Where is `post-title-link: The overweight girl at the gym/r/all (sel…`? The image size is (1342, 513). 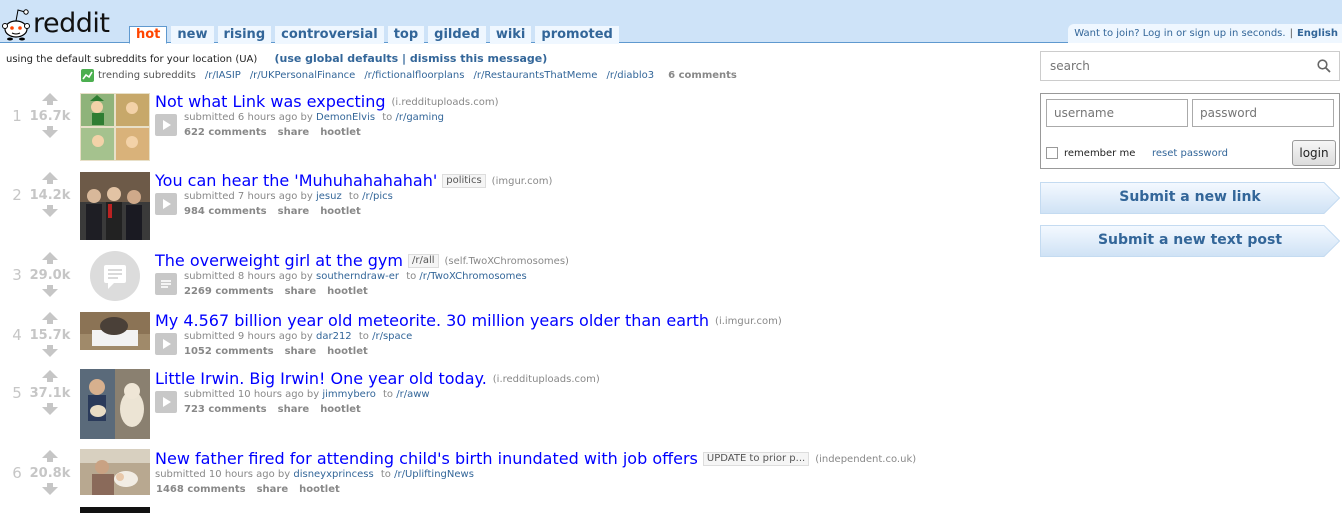
post-title-link: The overweight girl at the gym/r/all (sel… is located at coordinates (362, 260).